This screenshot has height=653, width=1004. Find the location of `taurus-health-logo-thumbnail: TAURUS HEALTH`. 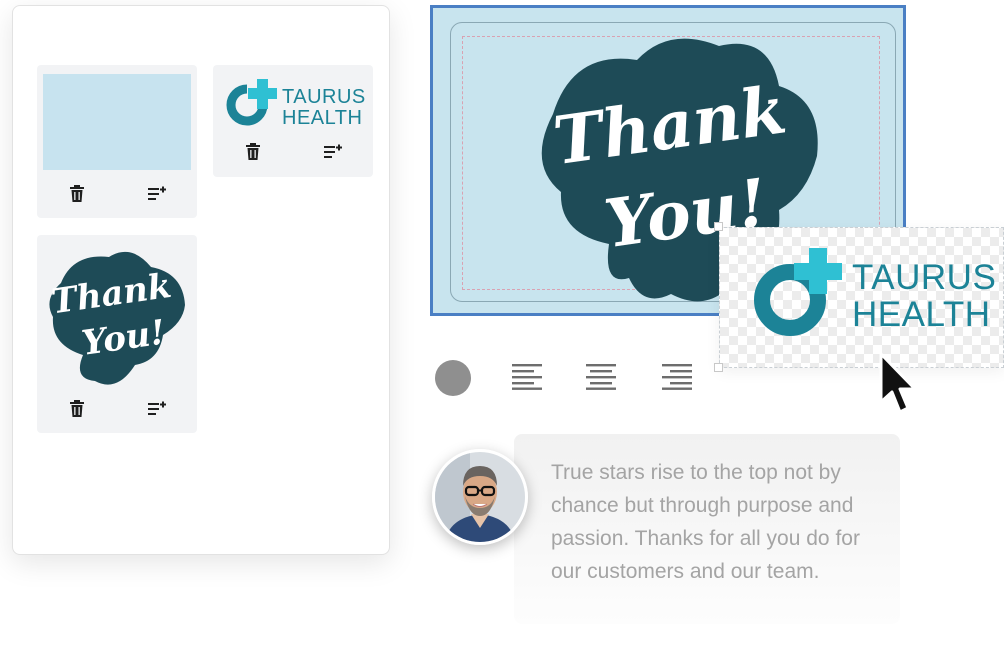

taurus-health-logo-thumbnail: TAURUS HEALTH is located at coordinates (295, 102).